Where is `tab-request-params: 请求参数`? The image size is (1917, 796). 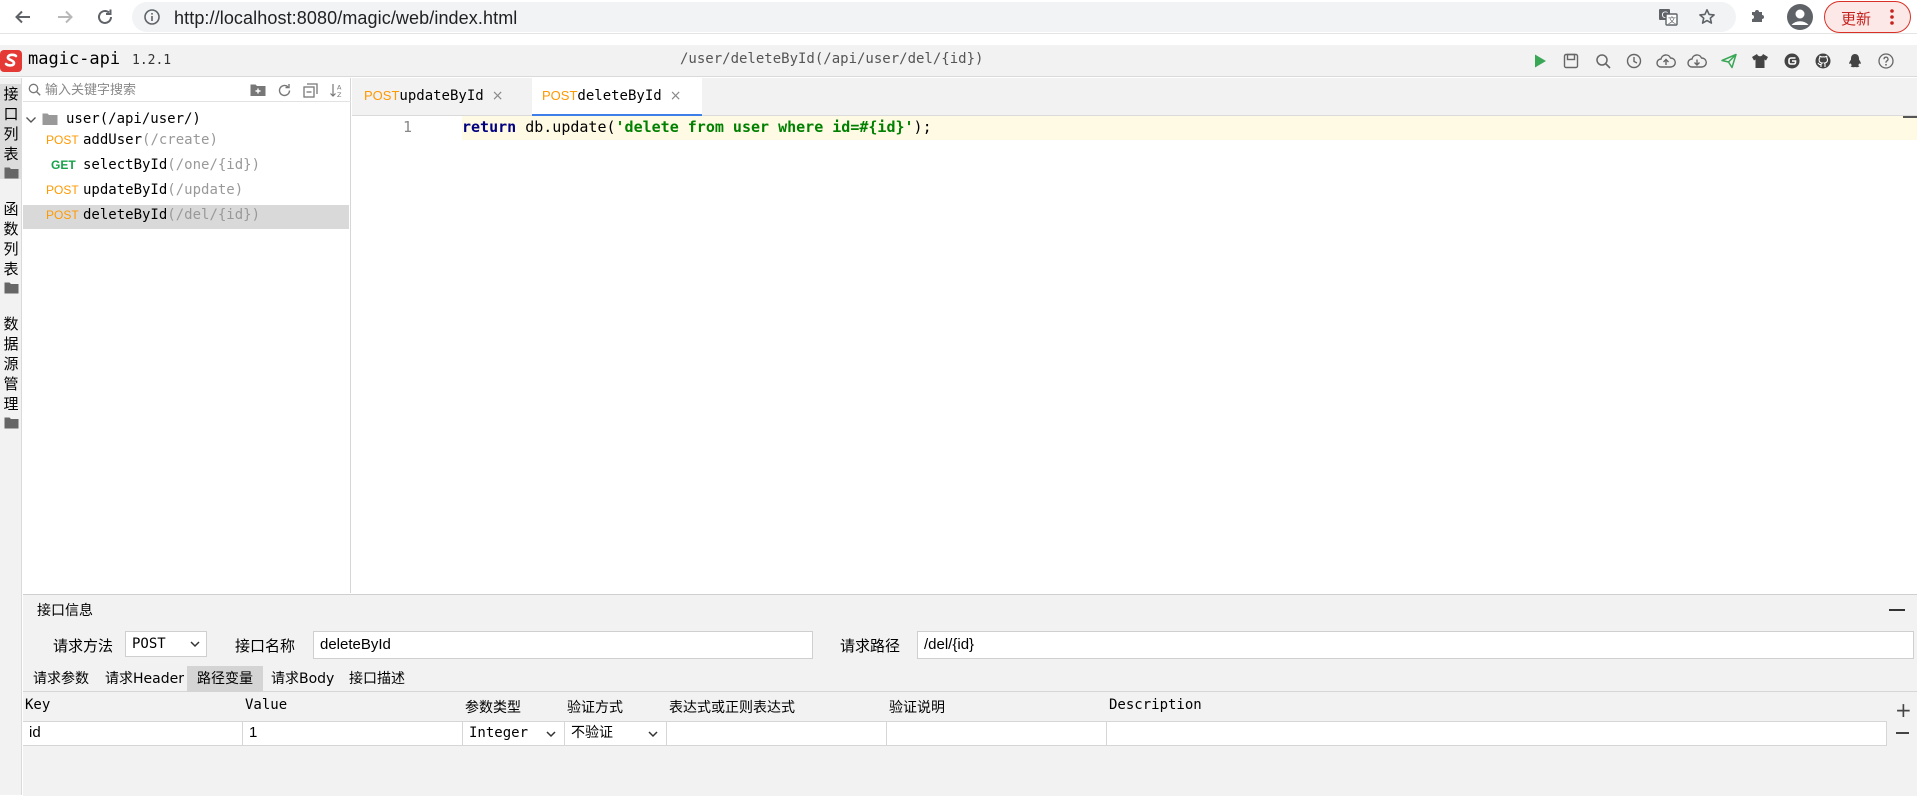 tab-request-params: 请求参数 is located at coordinates (61, 679).